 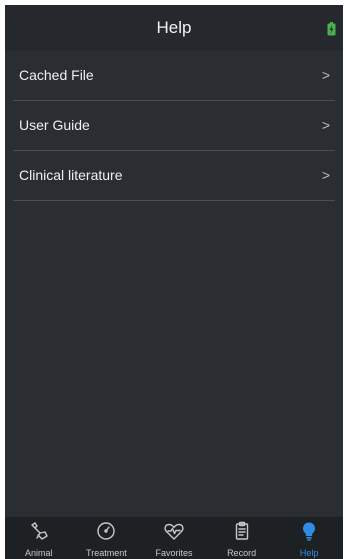 What do you see at coordinates (241, 530) in the screenshot?
I see `record-clipboard-icon` at bounding box center [241, 530].